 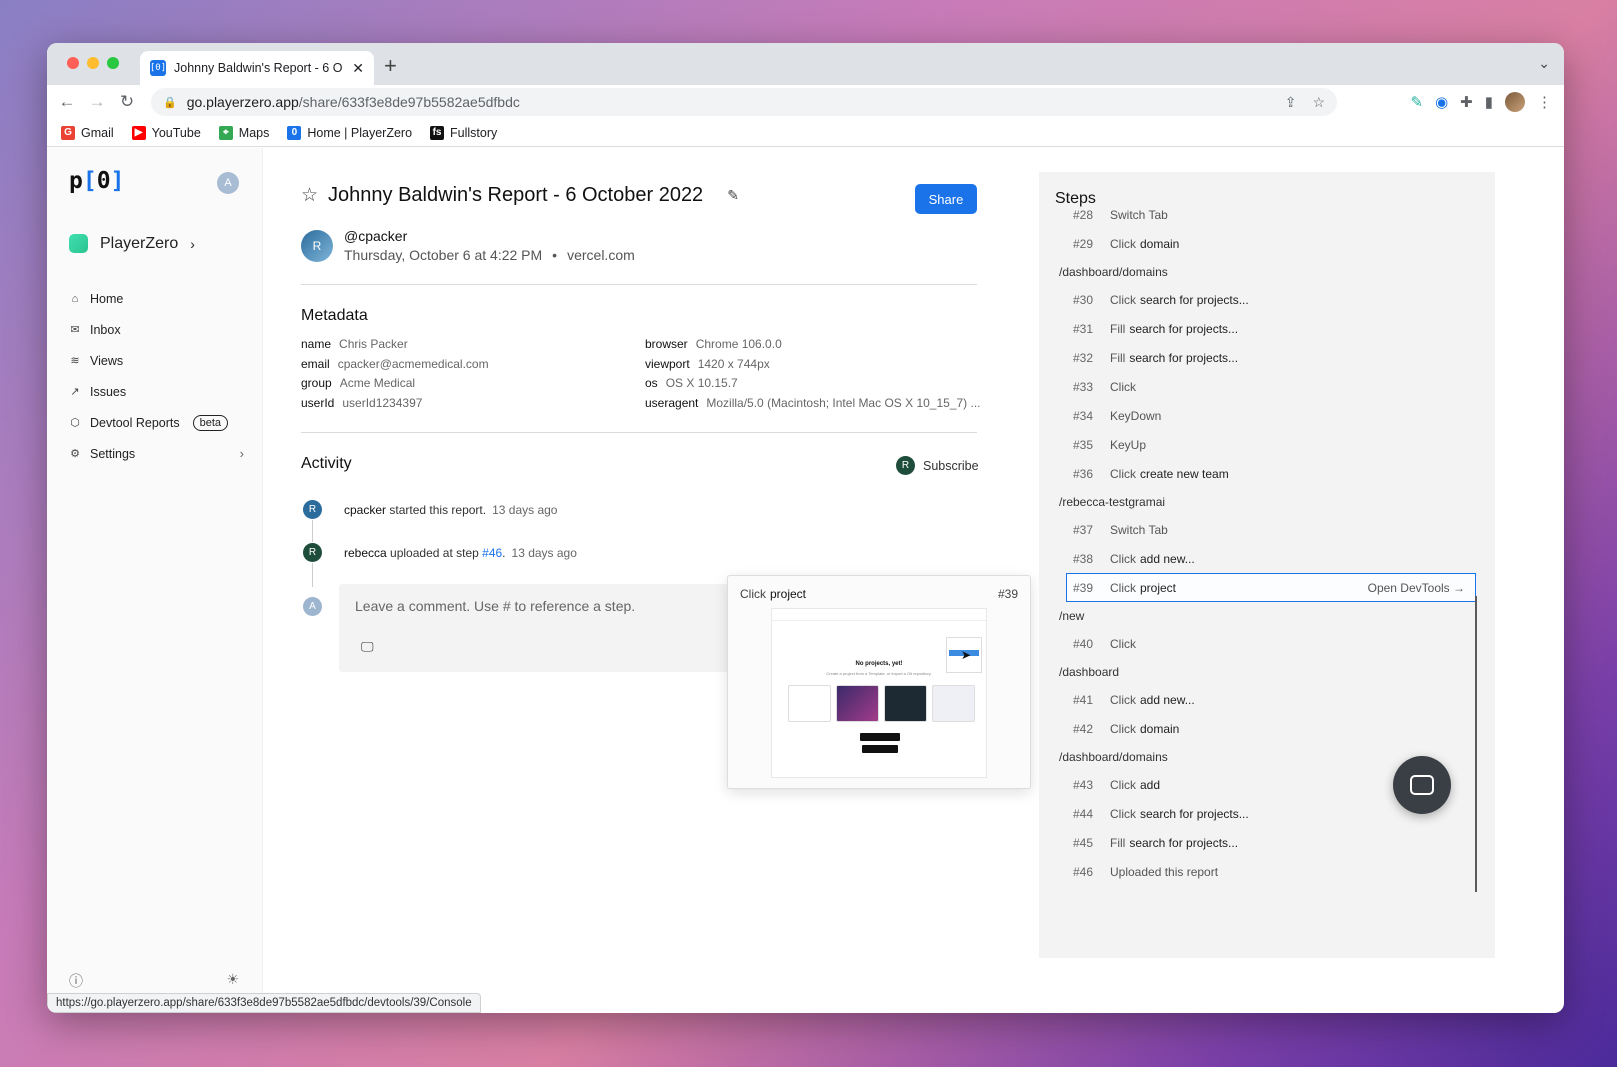 I want to click on step-reference-link: #46, so click(x=492, y=553).